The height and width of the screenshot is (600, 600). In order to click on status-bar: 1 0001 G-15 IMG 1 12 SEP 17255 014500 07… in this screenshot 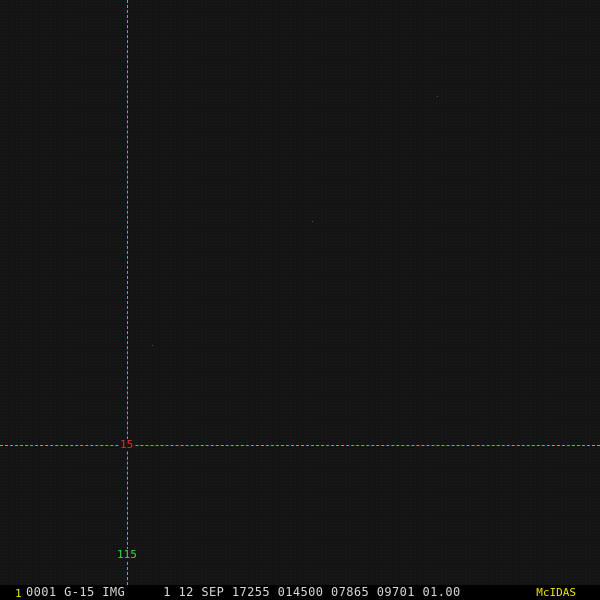, I will do `click(300, 592)`.